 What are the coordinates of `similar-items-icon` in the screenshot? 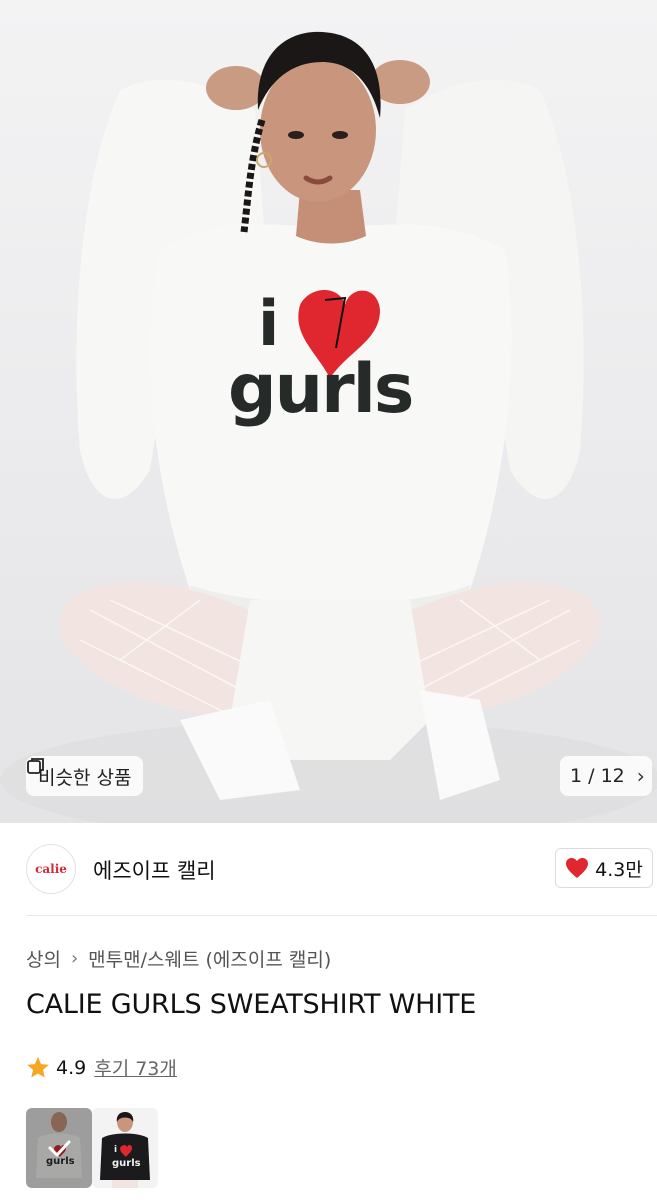 It's located at (35, 766).